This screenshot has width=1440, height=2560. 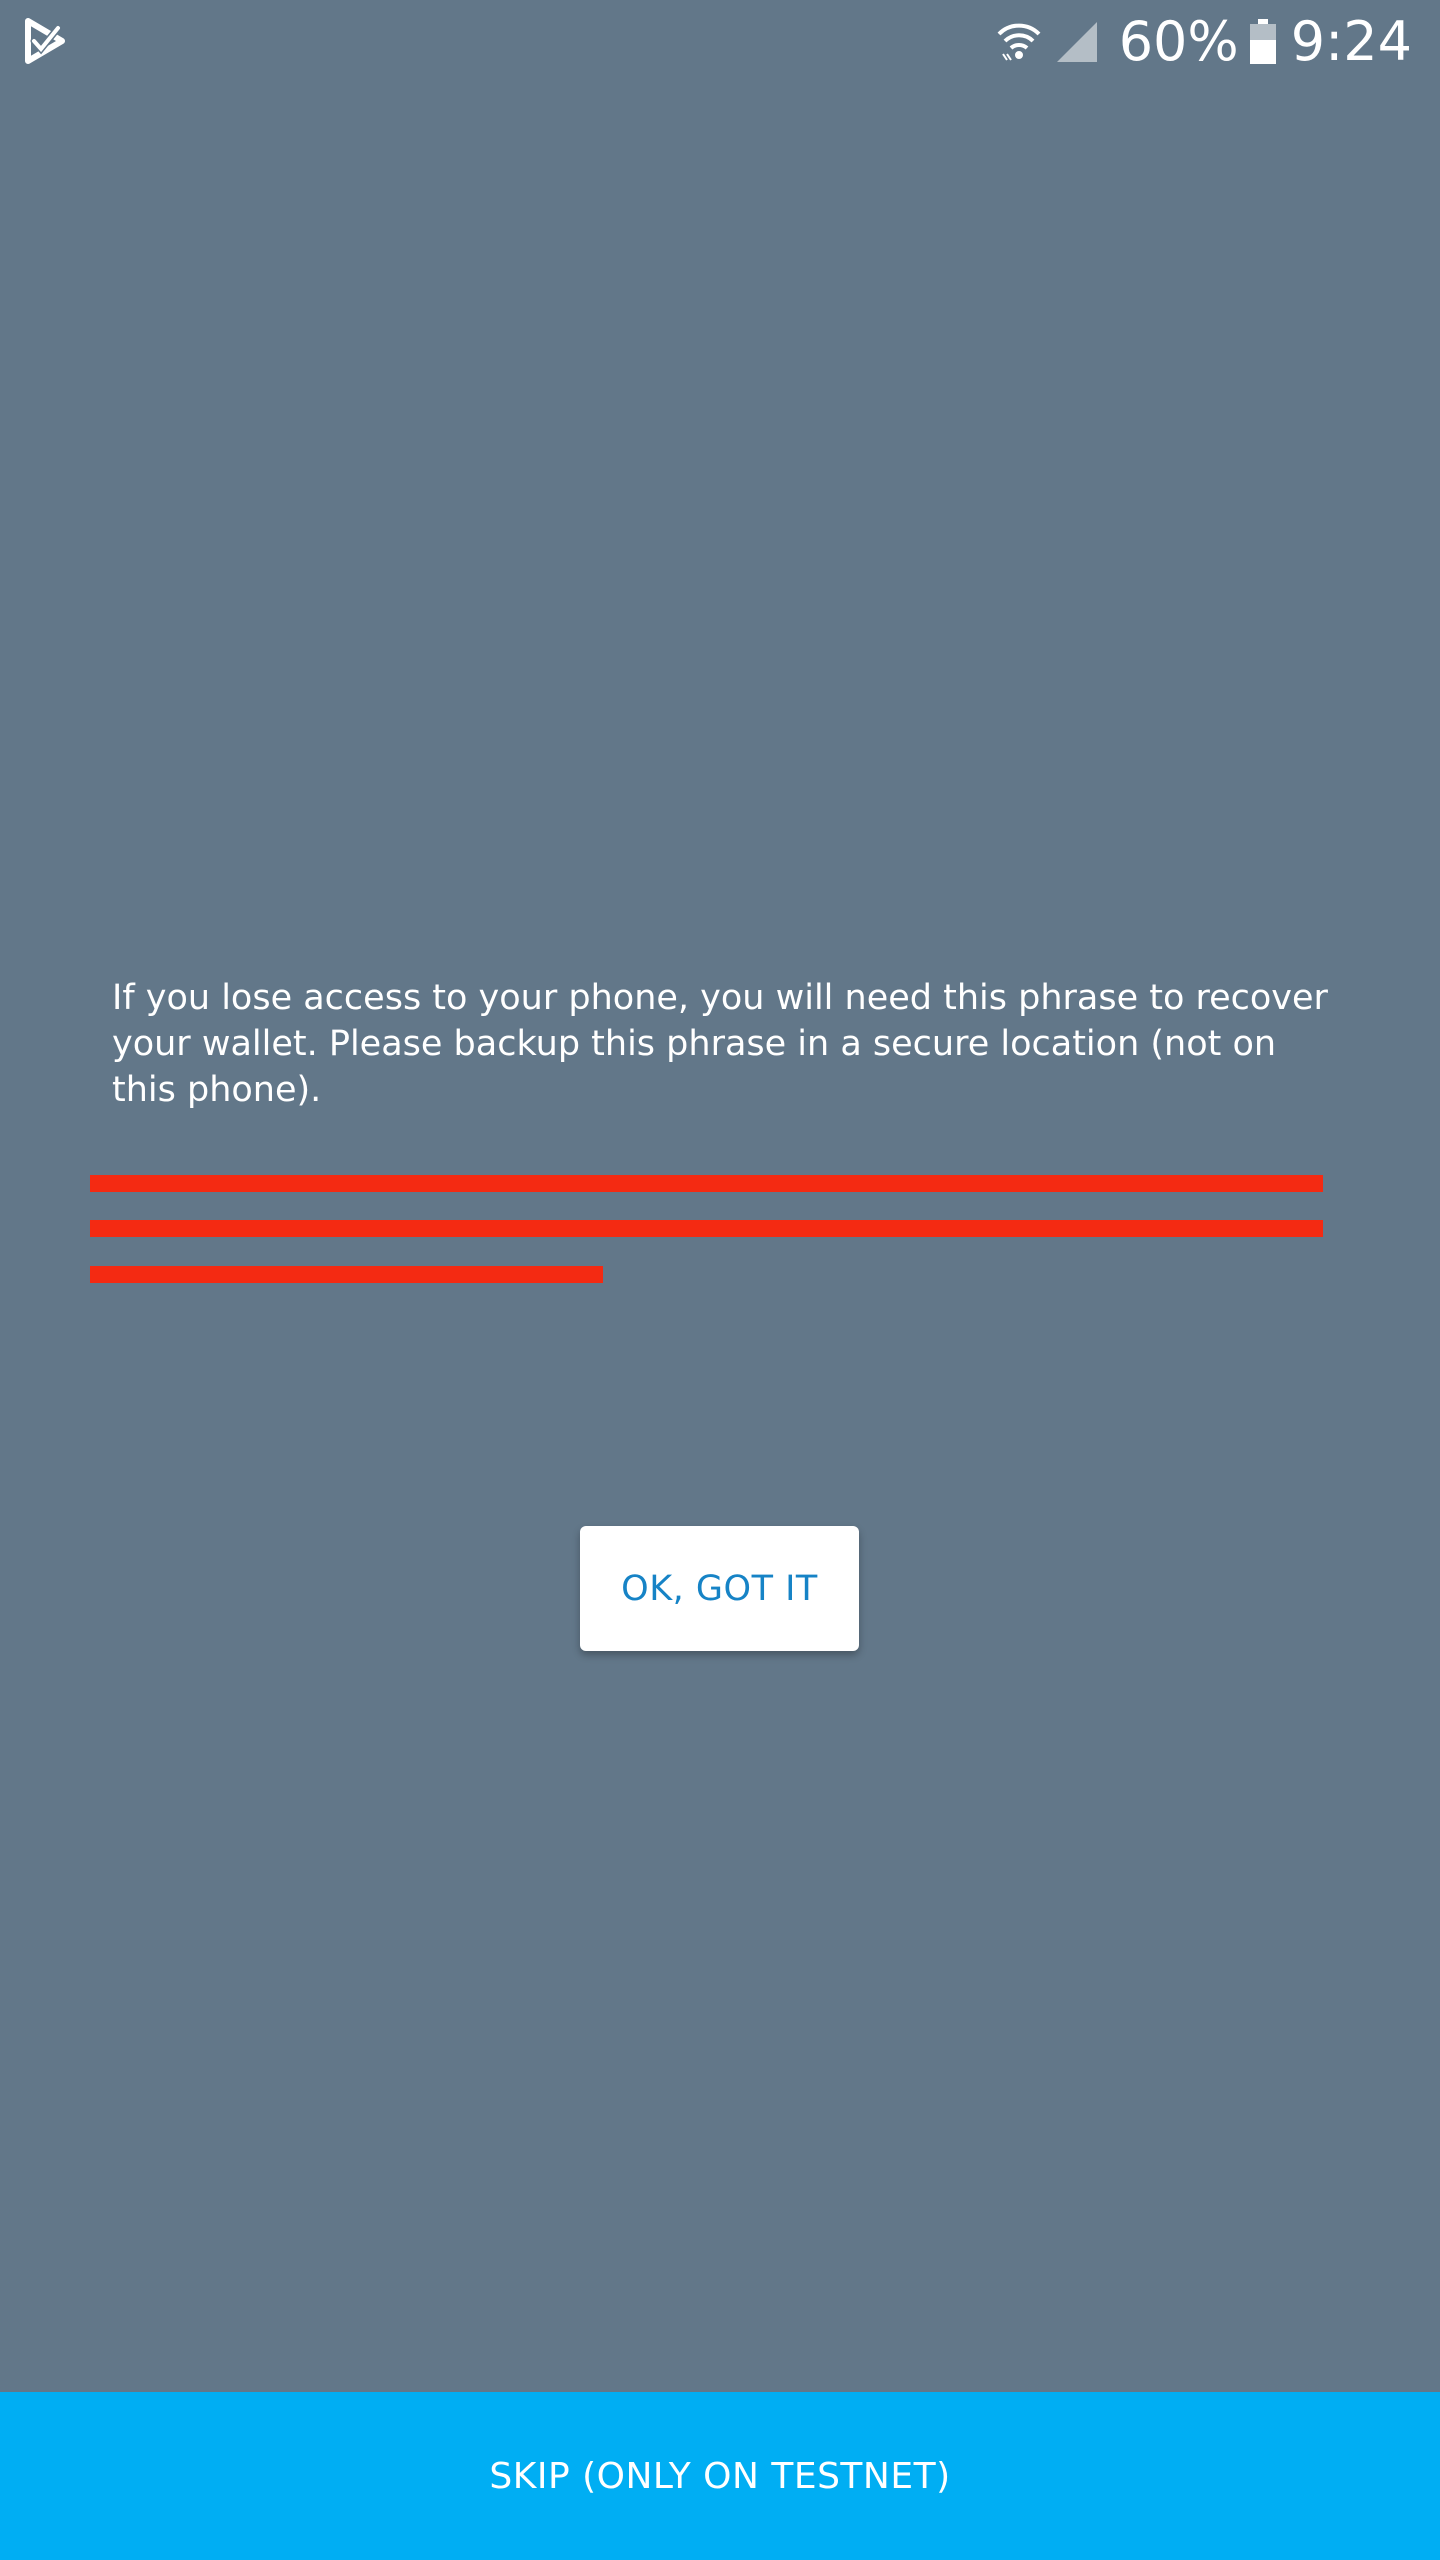 What do you see at coordinates (1262, 41) in the screenshot?
I see `battery-icon` at bounding box center [1262, 41].